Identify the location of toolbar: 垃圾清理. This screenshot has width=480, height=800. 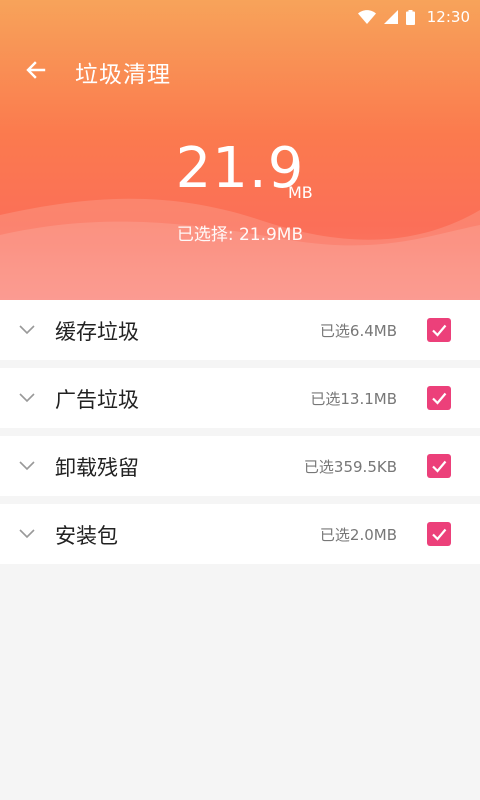
(240, 70).